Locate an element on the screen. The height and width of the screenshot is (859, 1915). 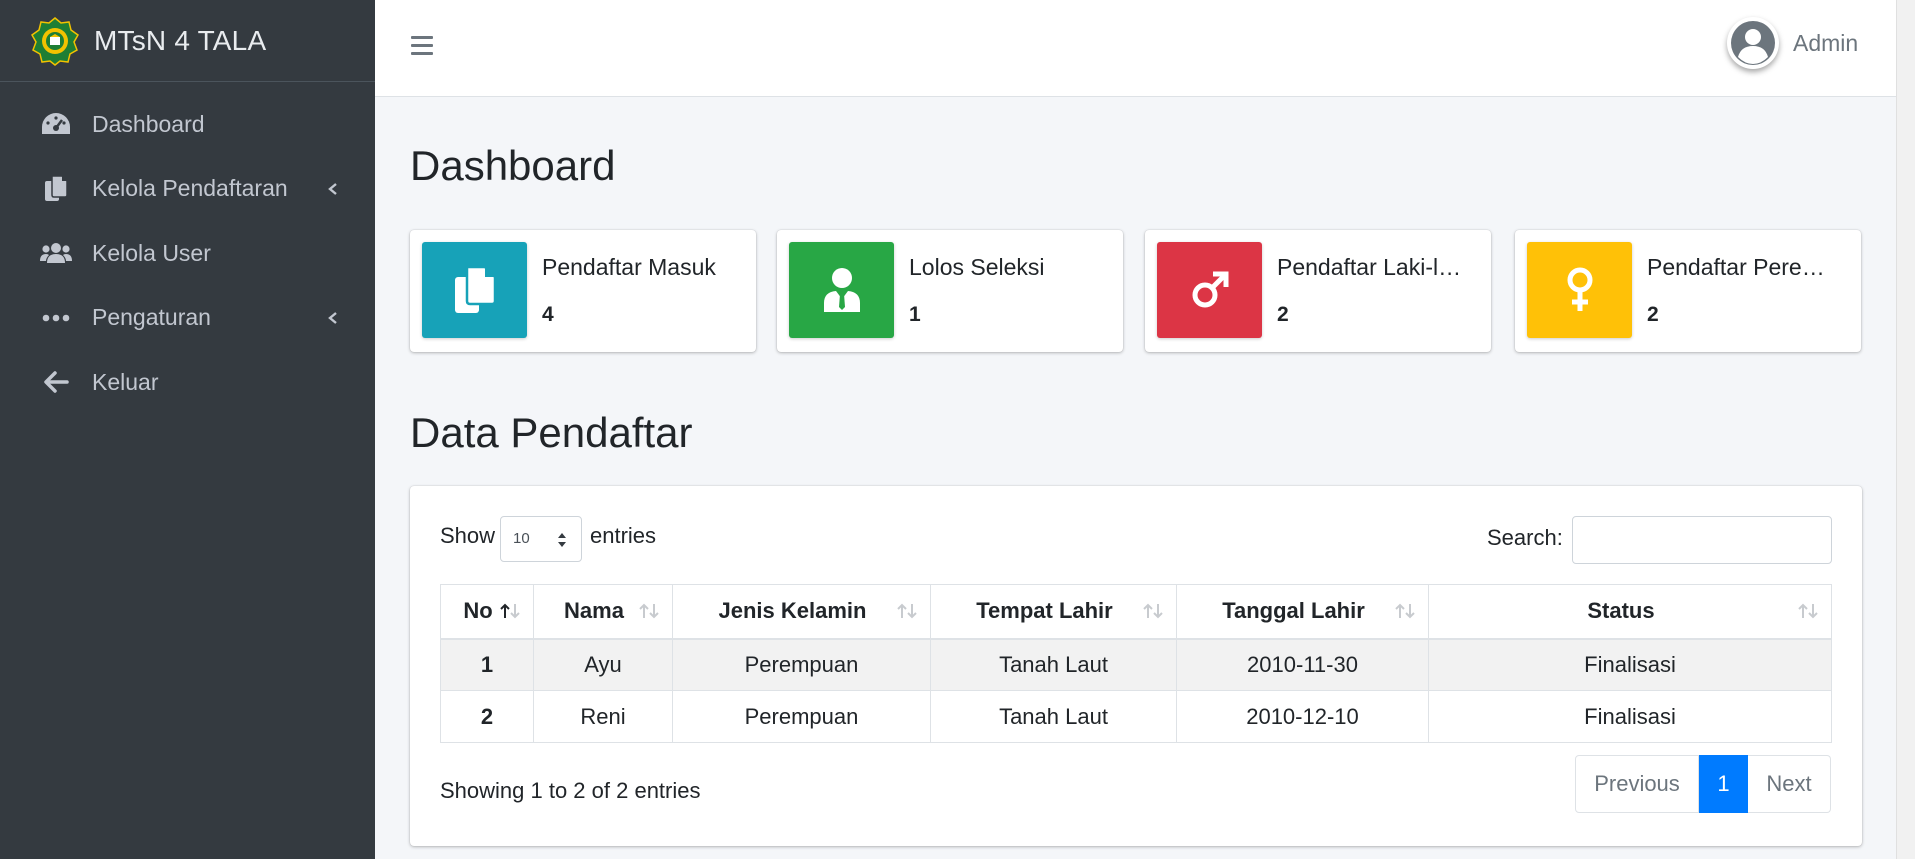
sidebar-item-keluar: Keluar is located at coordinates (187, 382).